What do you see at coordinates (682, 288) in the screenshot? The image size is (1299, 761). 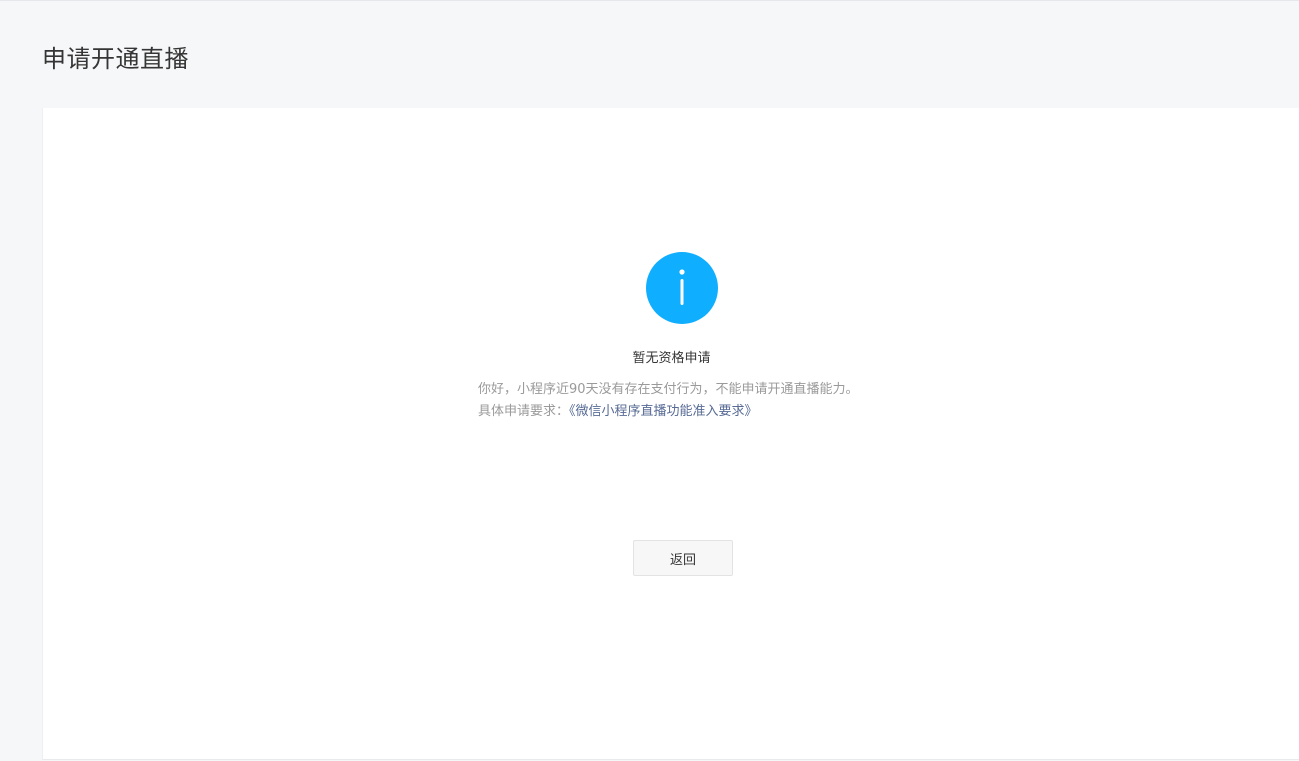 I see `info-icon` at bounding box center [682, 288].